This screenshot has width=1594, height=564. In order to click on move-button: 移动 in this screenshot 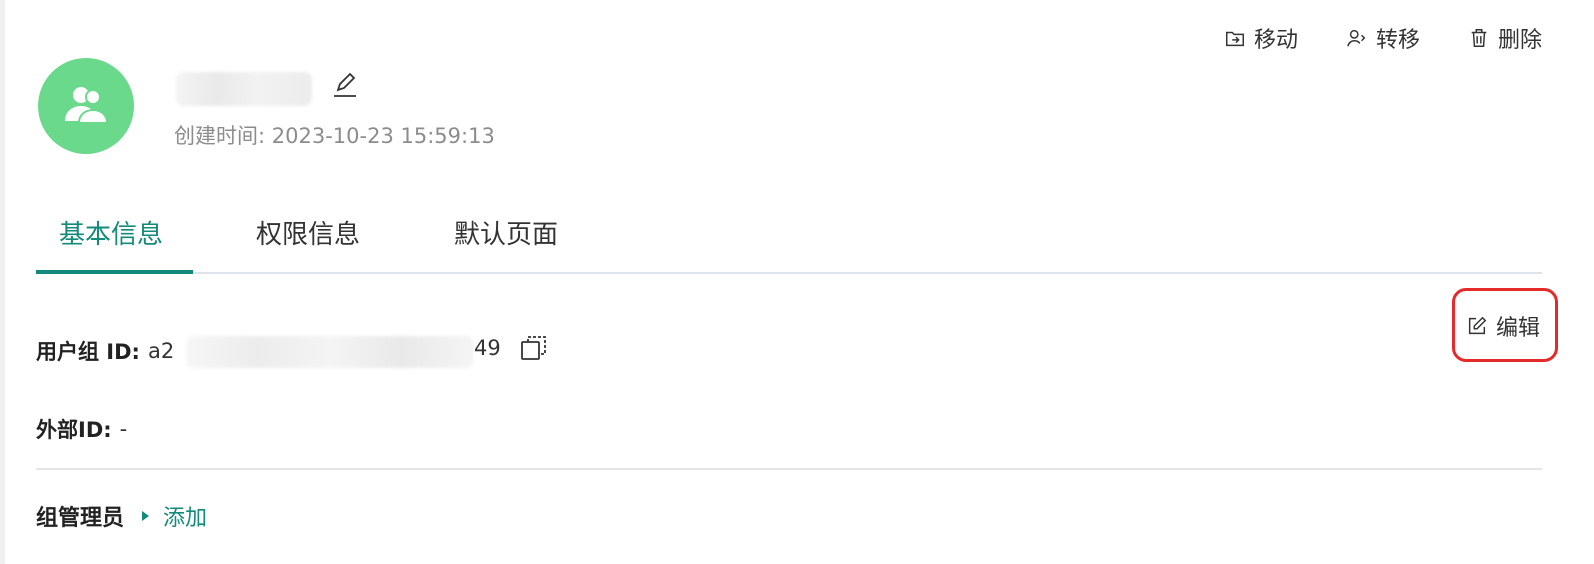, I will do `click(1261, 38)`.